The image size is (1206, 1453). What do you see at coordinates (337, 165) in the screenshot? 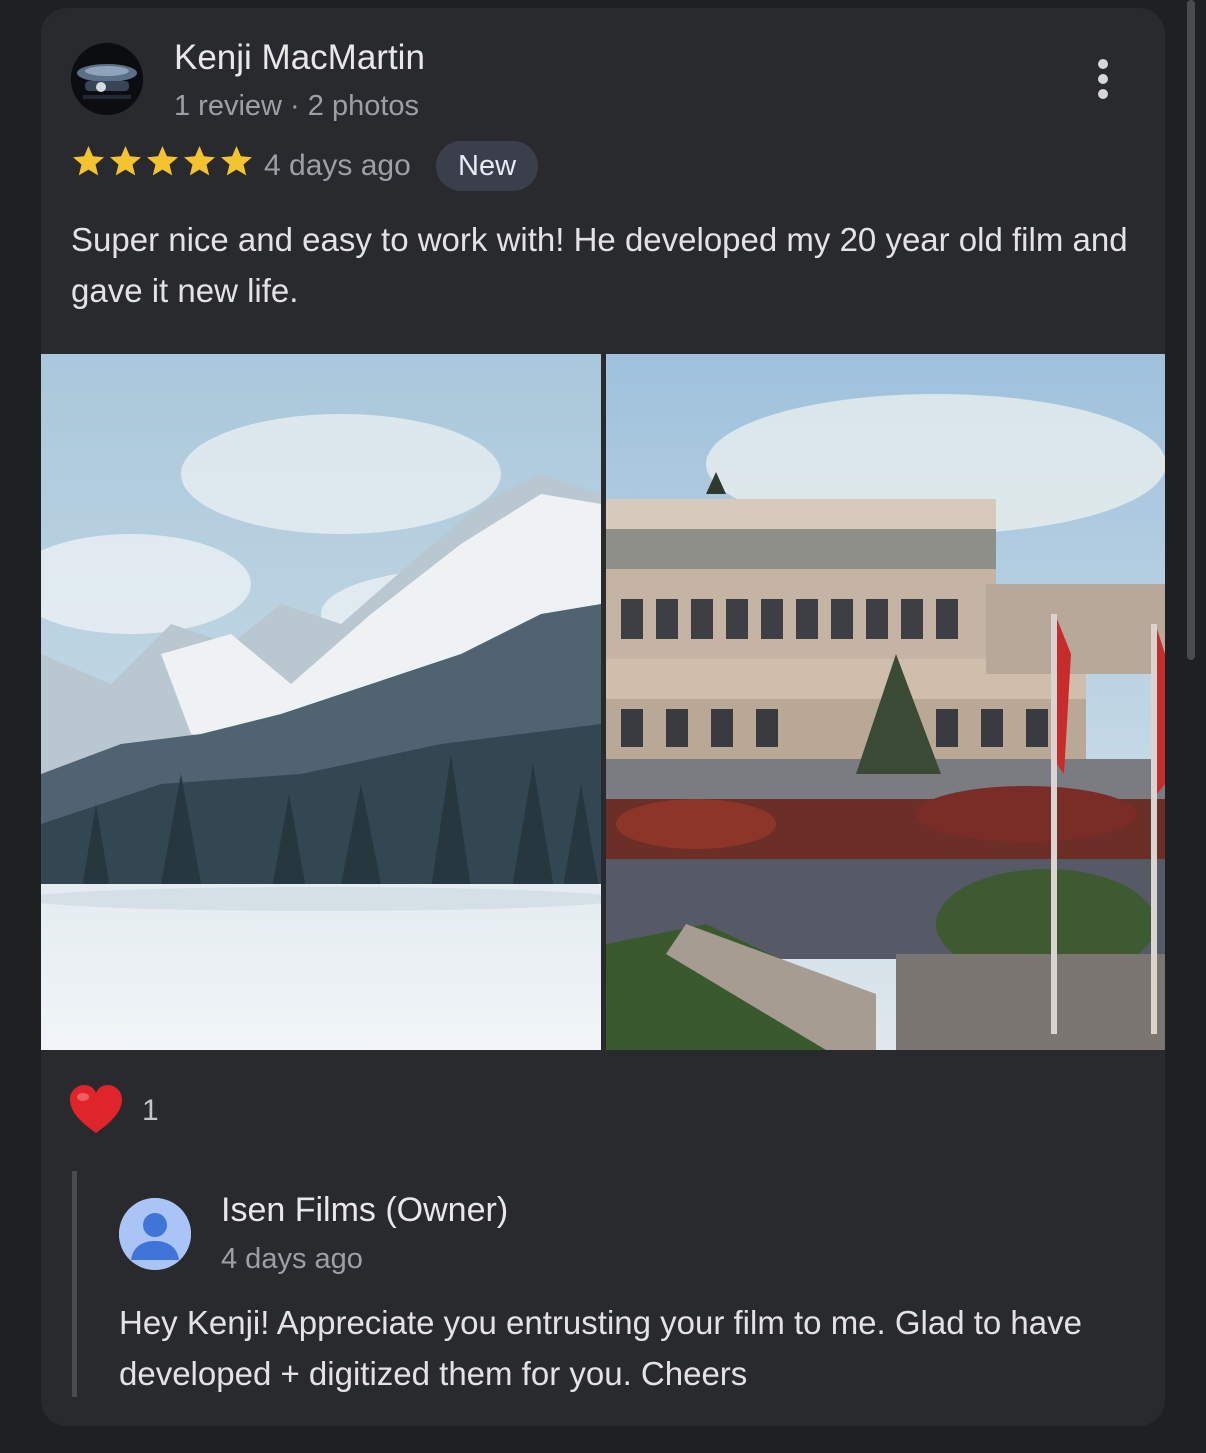
I see `review-time: 4 days ago` at bounding box center [337, 165].